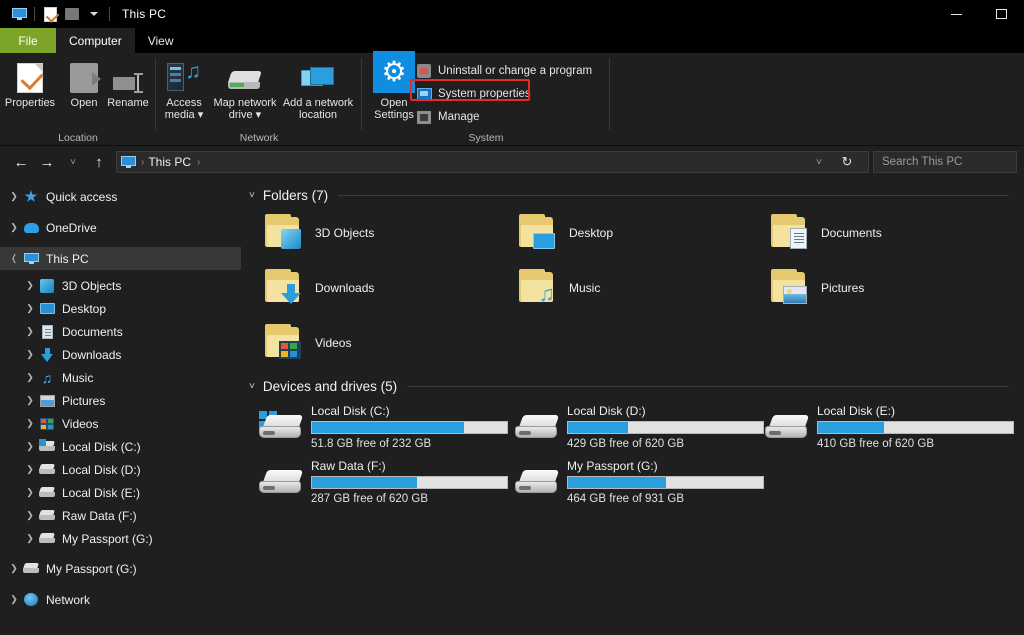 This screenshot has height=635, width=1024. I want to click on drive-item-my-passport-g: My Passport (G:) 464 GB free of 931 GB, so click(639, 482).